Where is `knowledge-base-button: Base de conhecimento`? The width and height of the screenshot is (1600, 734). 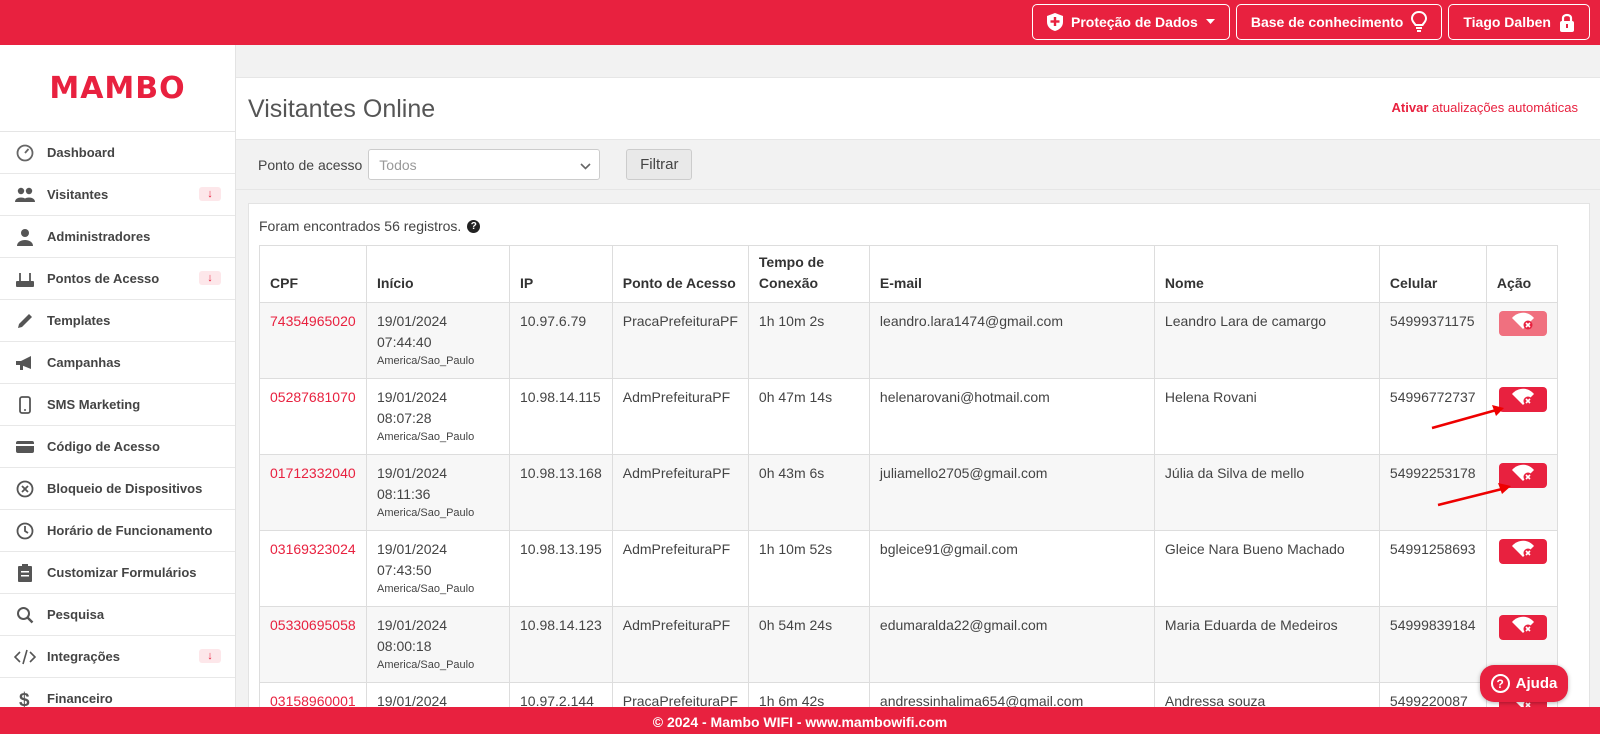
knowledge-base-button: Base de conhecimento is located at coordinates (1339, 22).